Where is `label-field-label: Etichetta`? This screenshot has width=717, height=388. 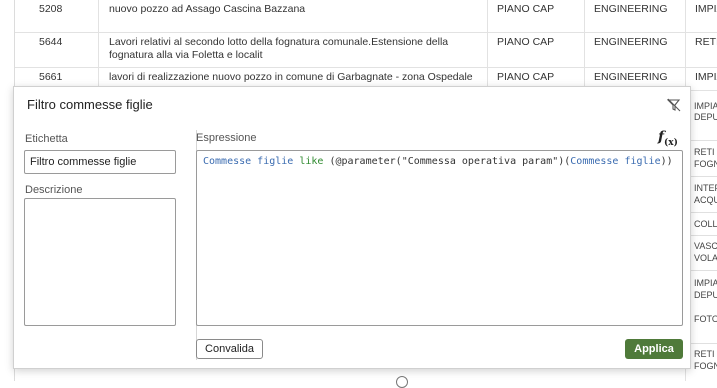
label-field-label: Etichetta is located at coordinates (46, 139).